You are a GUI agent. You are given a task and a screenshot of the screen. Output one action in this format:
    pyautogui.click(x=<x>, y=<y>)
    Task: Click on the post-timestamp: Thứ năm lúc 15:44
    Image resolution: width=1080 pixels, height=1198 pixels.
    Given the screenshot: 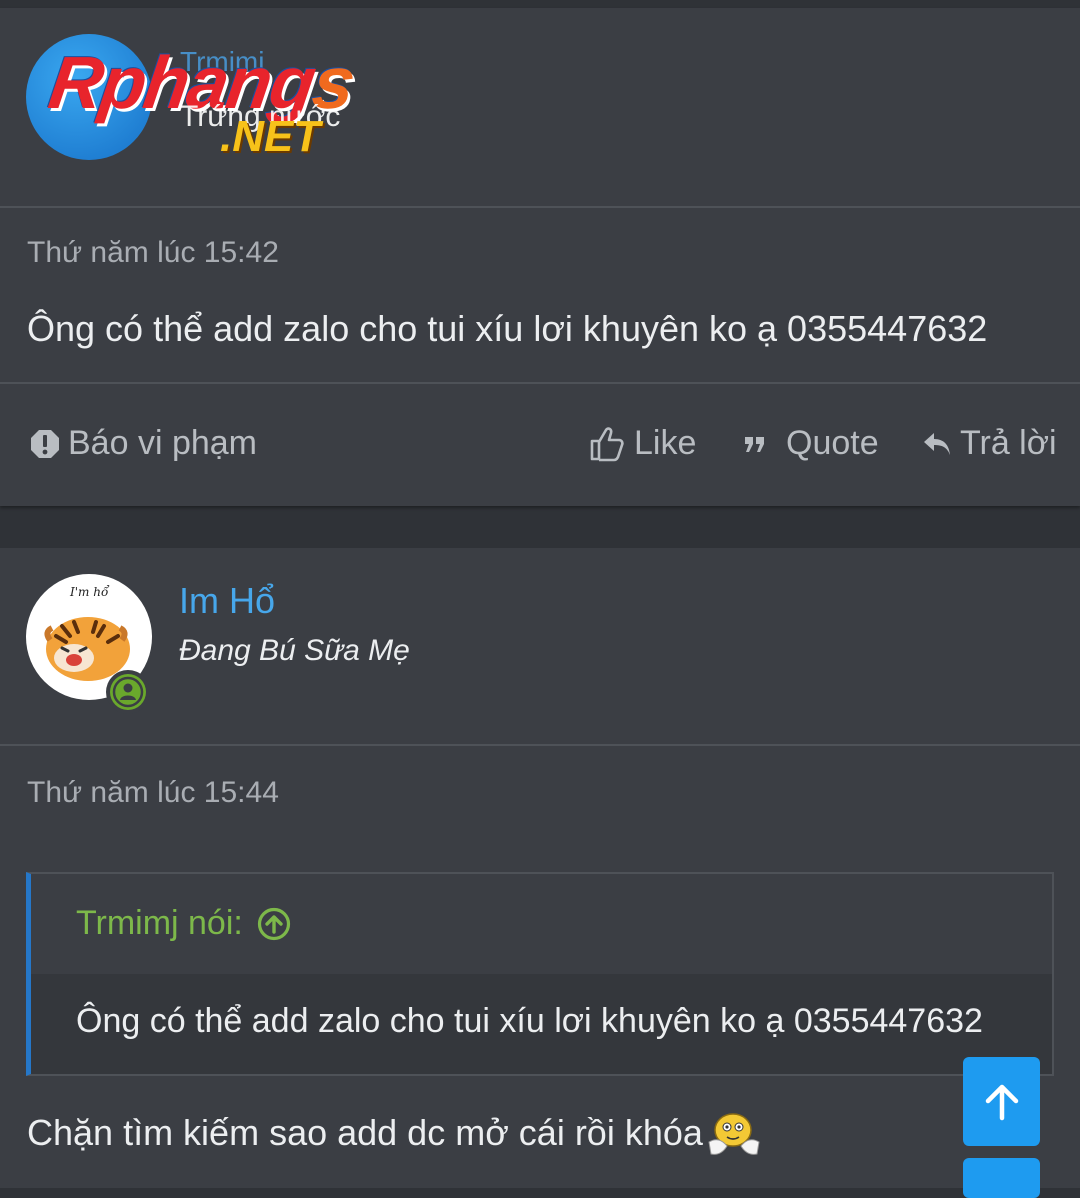 What is the action you would take?
    pyautogui.click(x=153, y=793)
    